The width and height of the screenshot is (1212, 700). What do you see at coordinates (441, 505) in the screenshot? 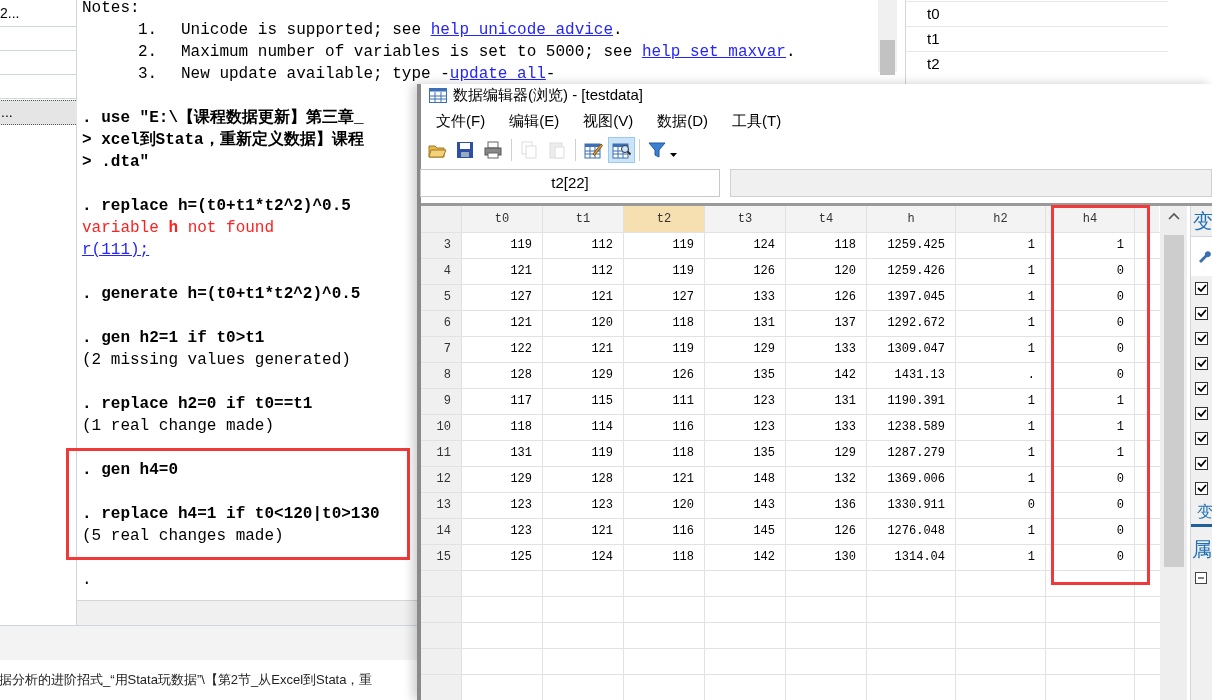
I see `row-number: 13` at bounding box center [441, 505].